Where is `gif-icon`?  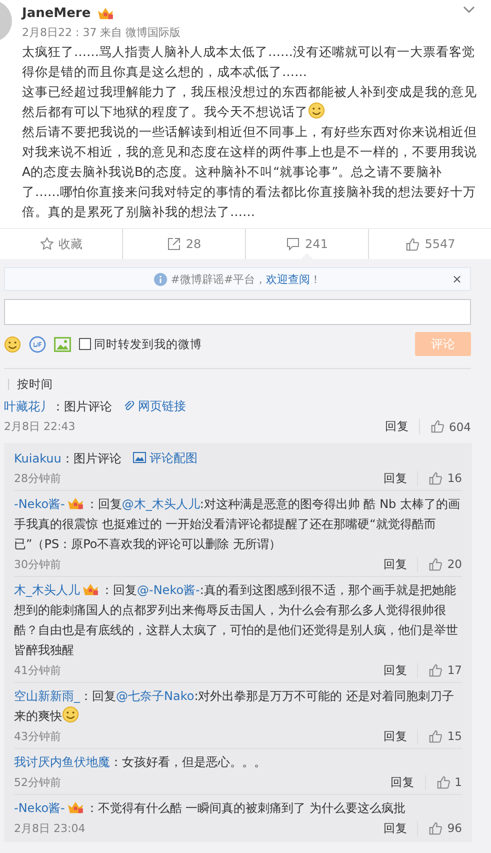
gif-icon is located at coordinates (37, 344).